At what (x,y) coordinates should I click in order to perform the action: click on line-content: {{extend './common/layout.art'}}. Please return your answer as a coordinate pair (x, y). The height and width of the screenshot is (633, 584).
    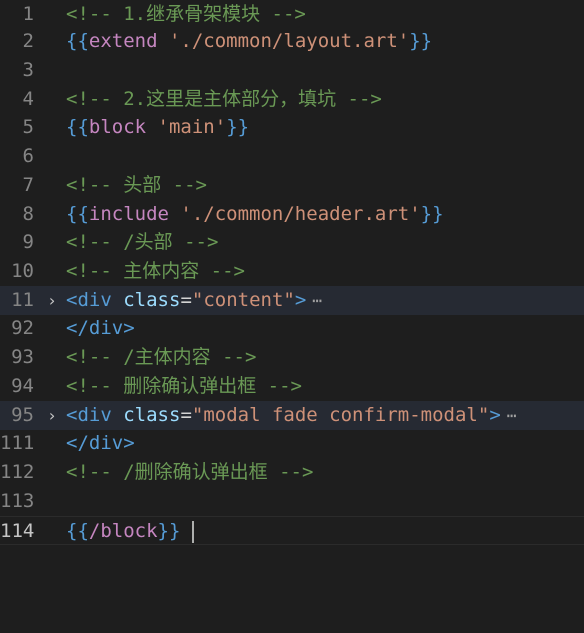
    Looking at the image, I should click on (249, 41).